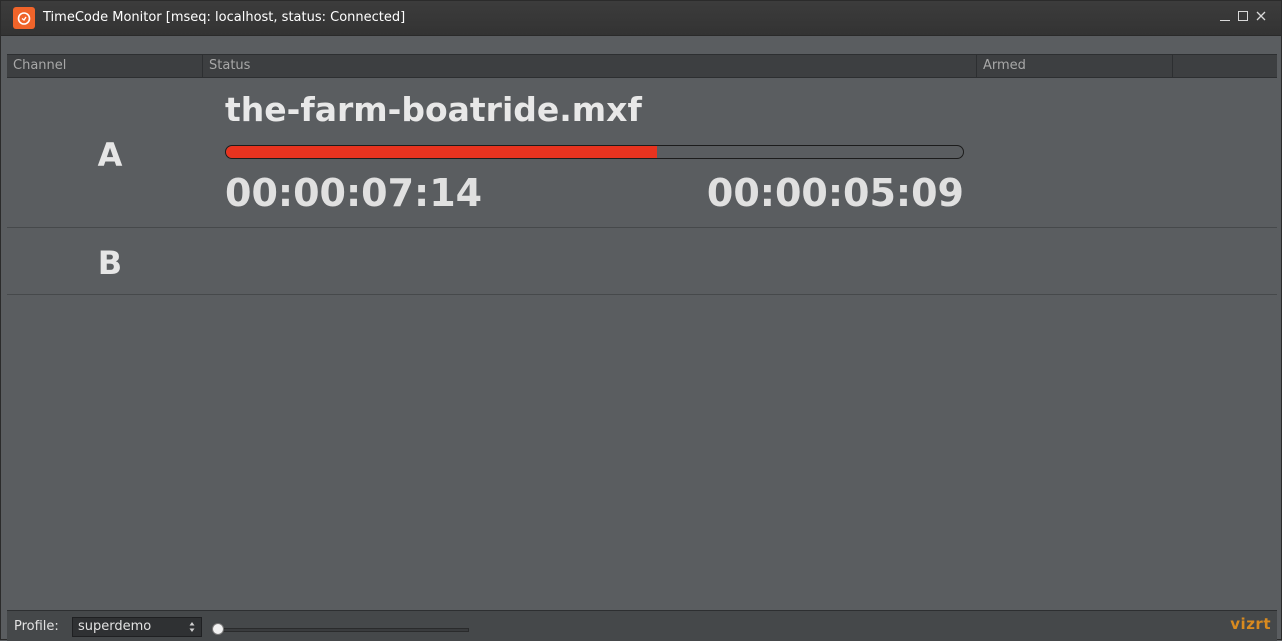 The width and height of the screenshot is (1282, 641). Describe the element at coordinates (344, 630) in the screenshot. I see `zoom-slider-track` at that location.